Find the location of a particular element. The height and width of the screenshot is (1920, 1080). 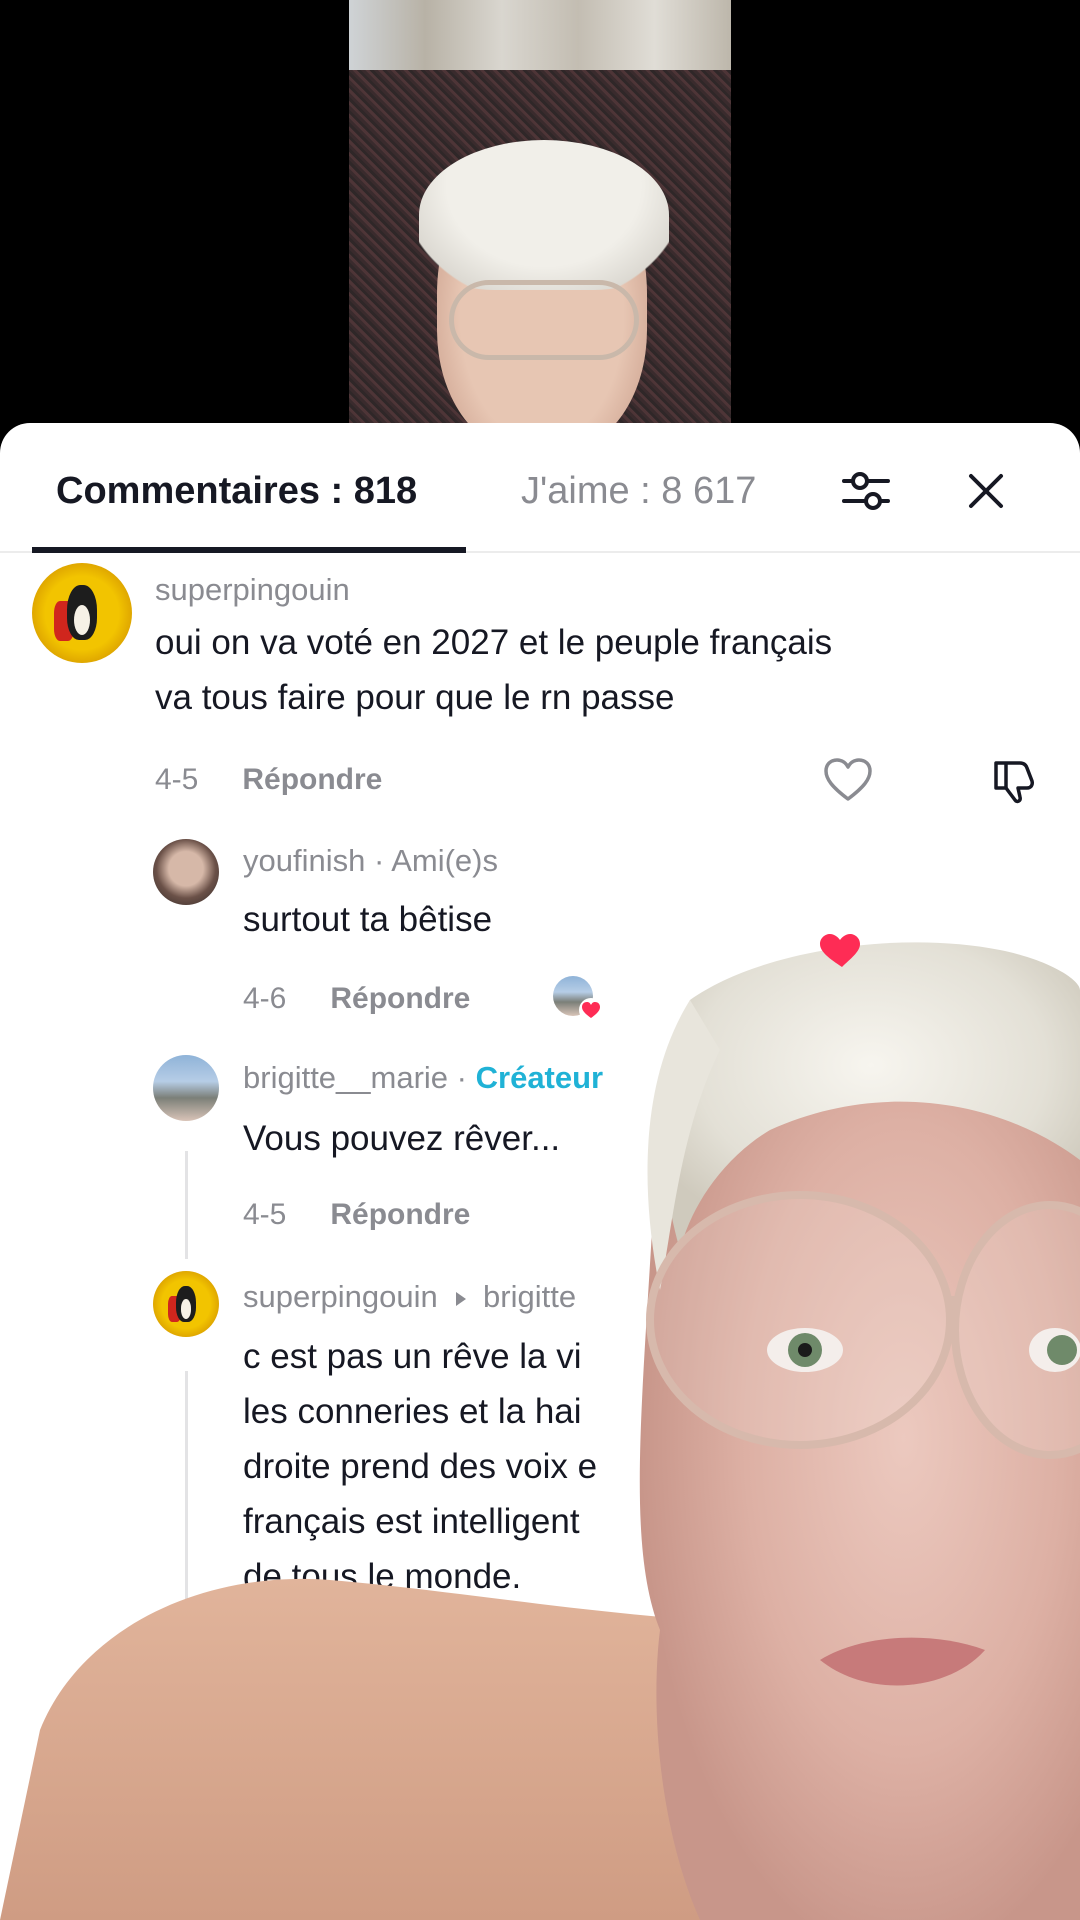

comment-username-text: youfinish is located at coordinates (304, 860).